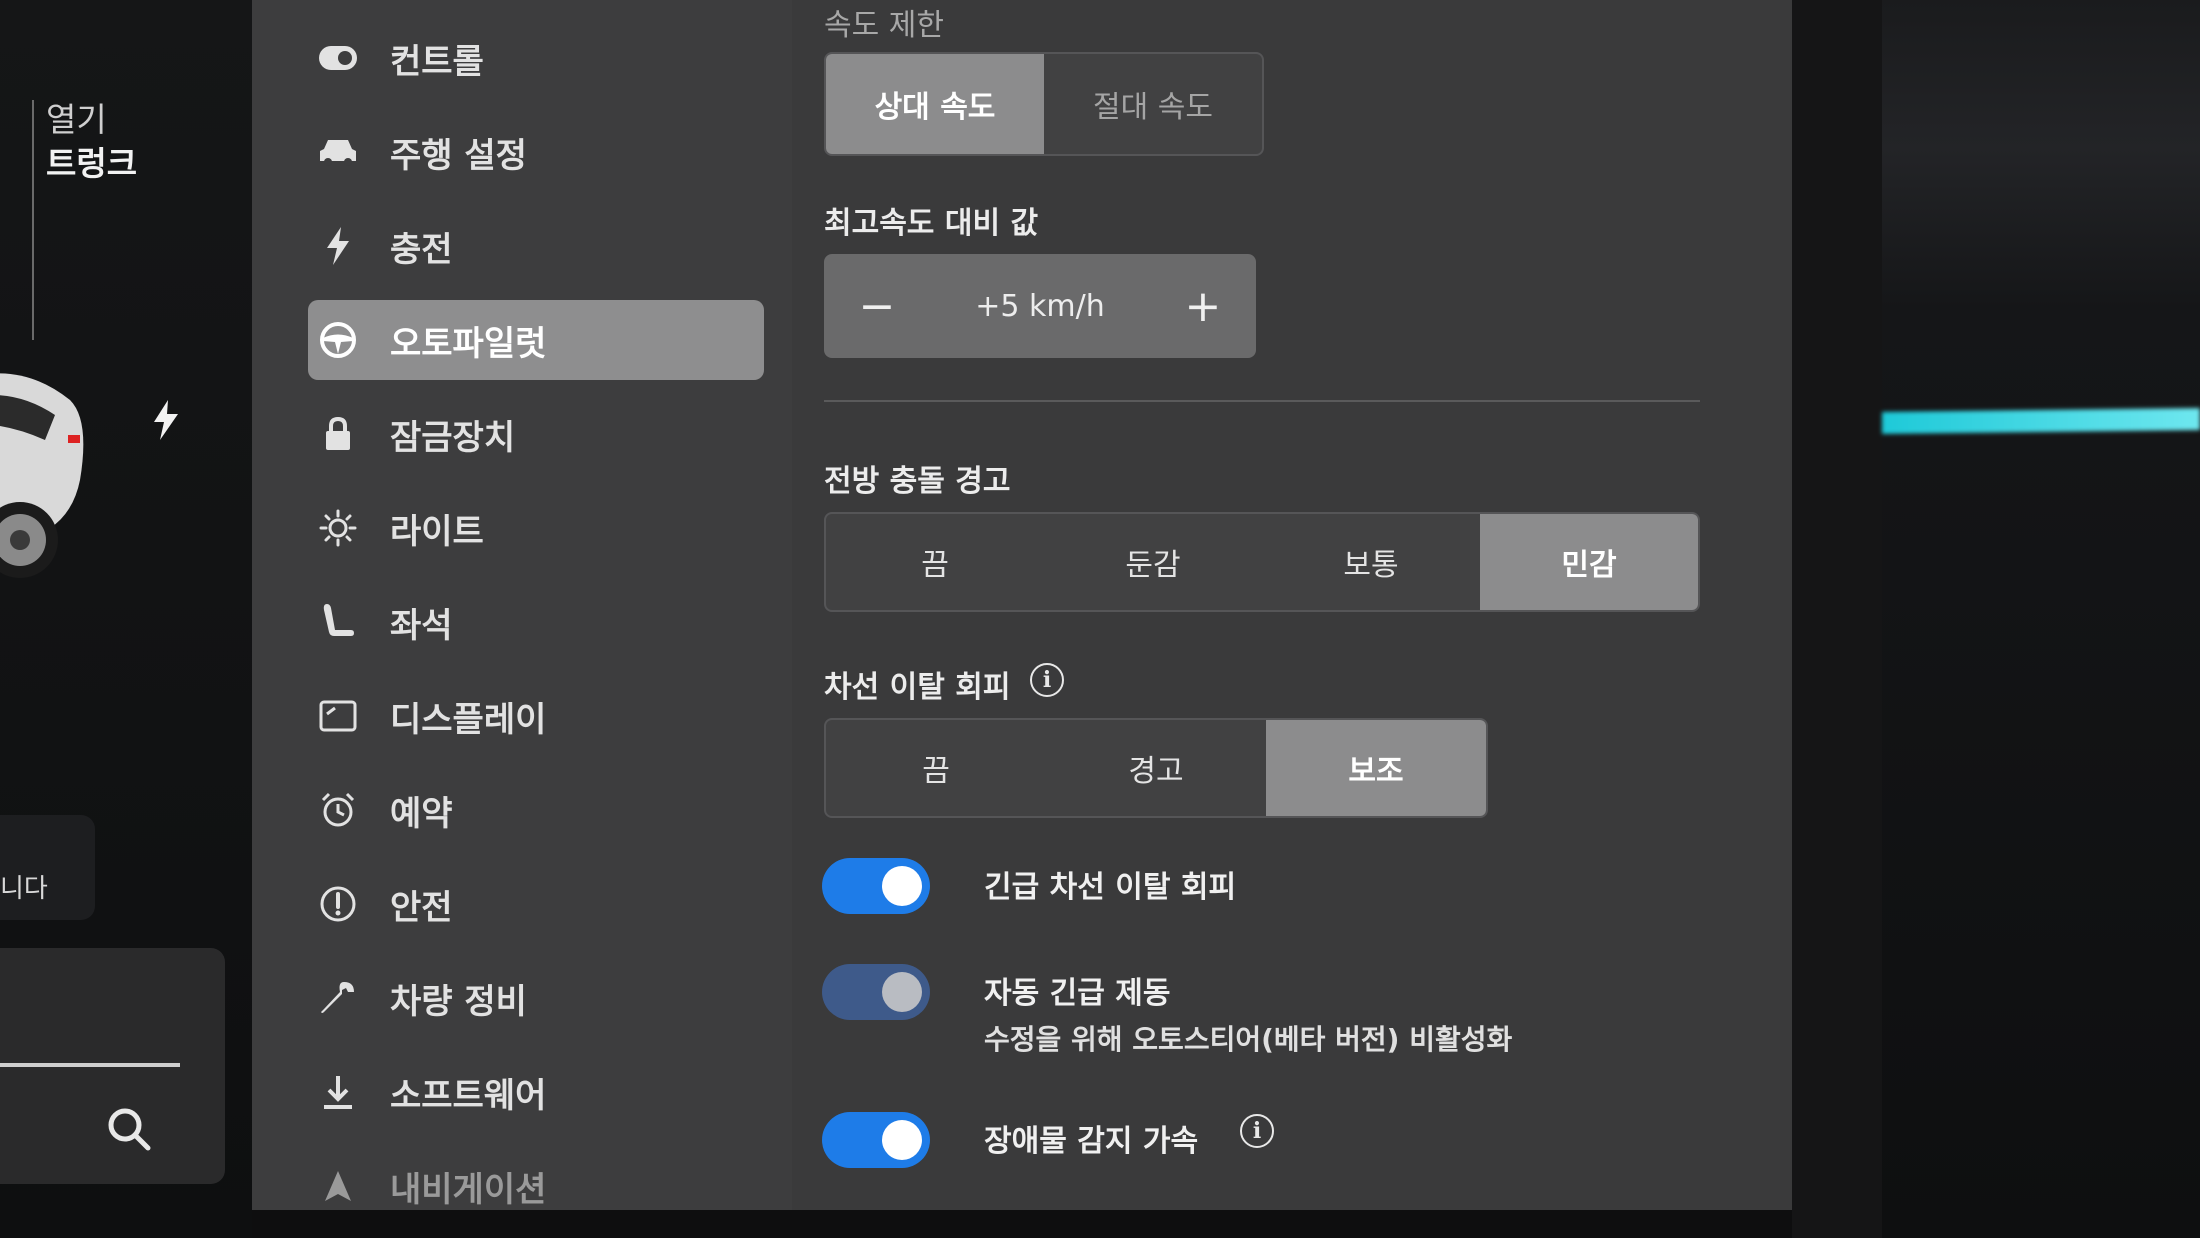 This screenshot has width=2200, height=1238. I want to click on obstacle-accel-info-icon: i, so click(1257, 1131).